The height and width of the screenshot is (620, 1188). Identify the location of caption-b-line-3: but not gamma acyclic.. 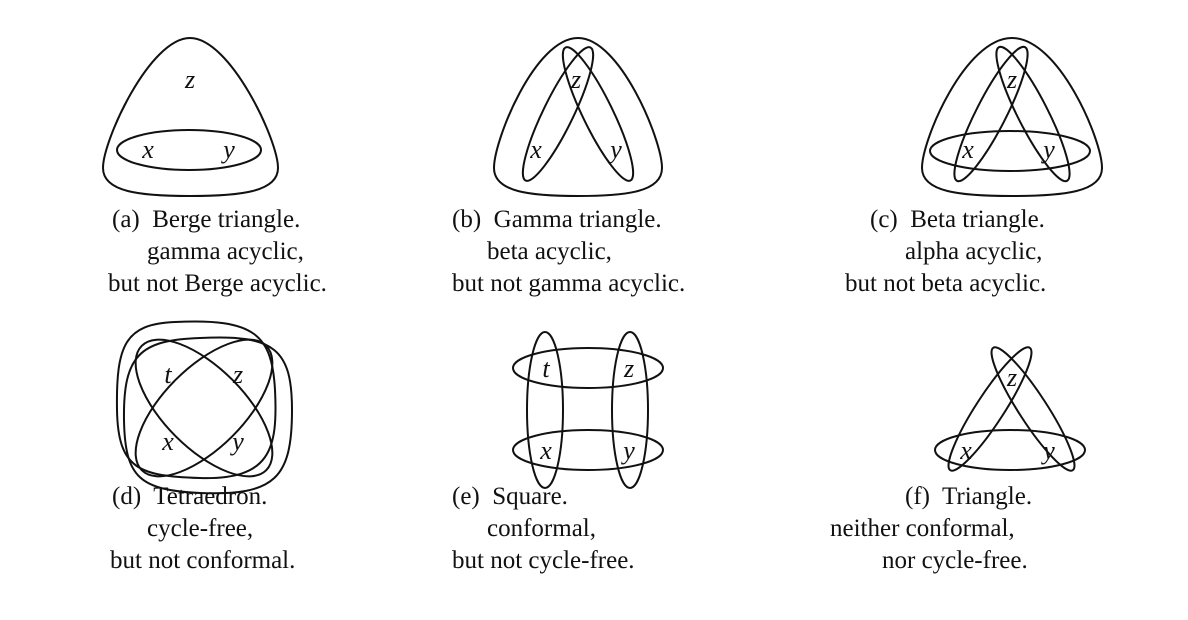
(569, 283).